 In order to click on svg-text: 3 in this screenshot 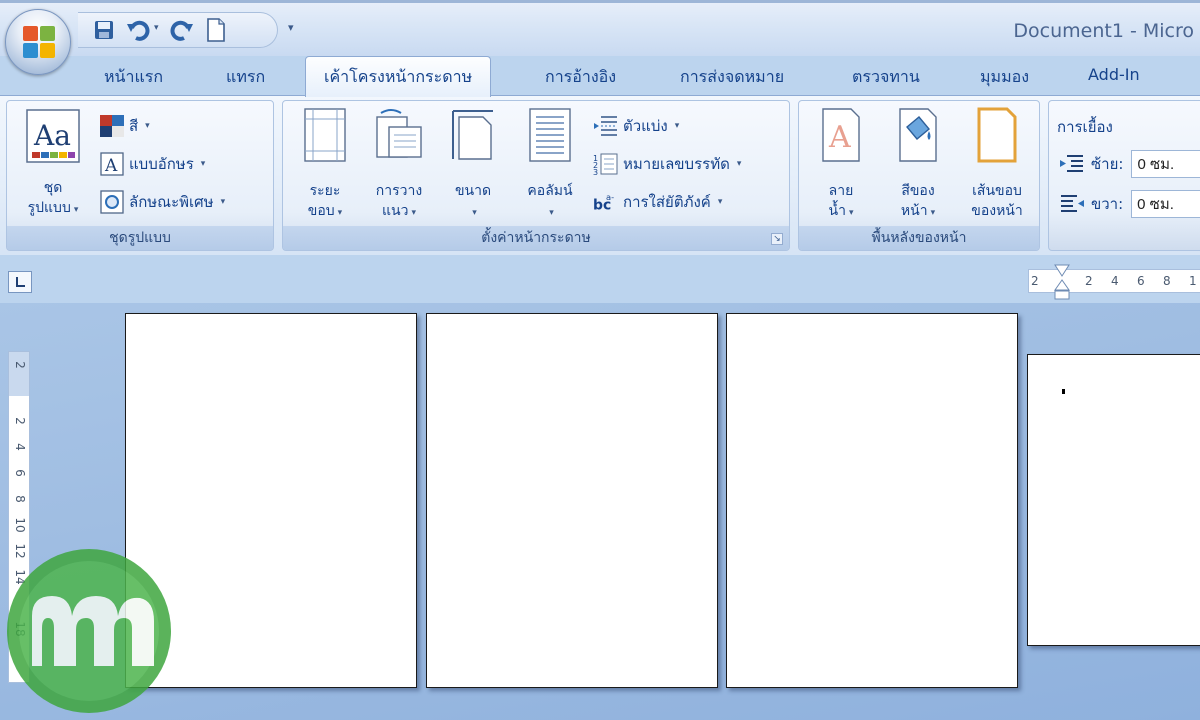, I will do `click(595, 172)`.